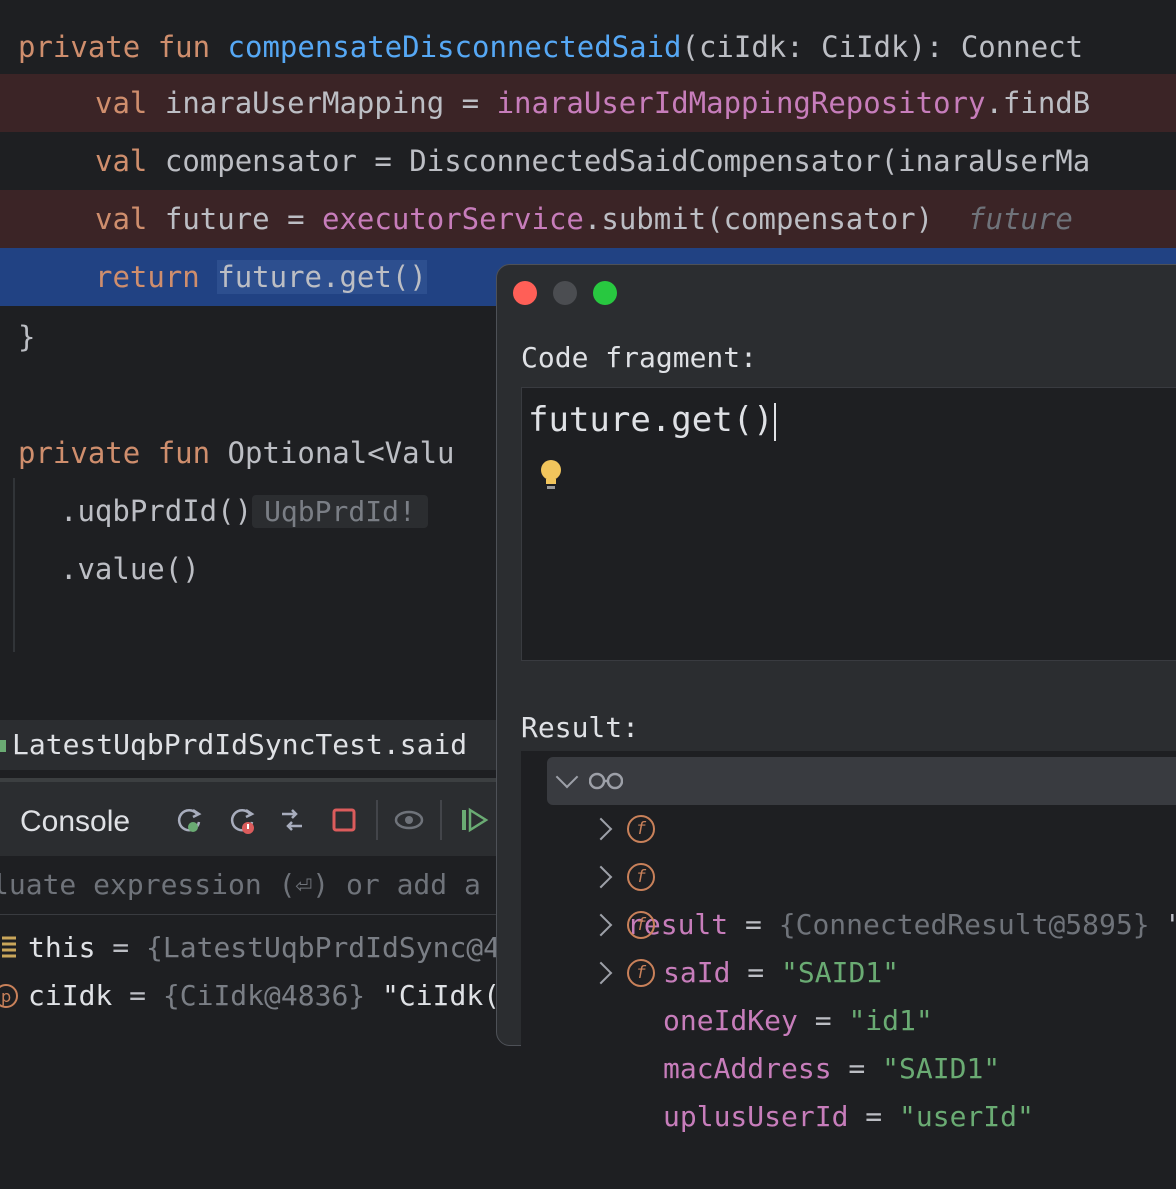  What do you see at coordinates (70, 995) in the screenshot?
I see `variable-name: ciIdk` at bounding box center [70, 995].